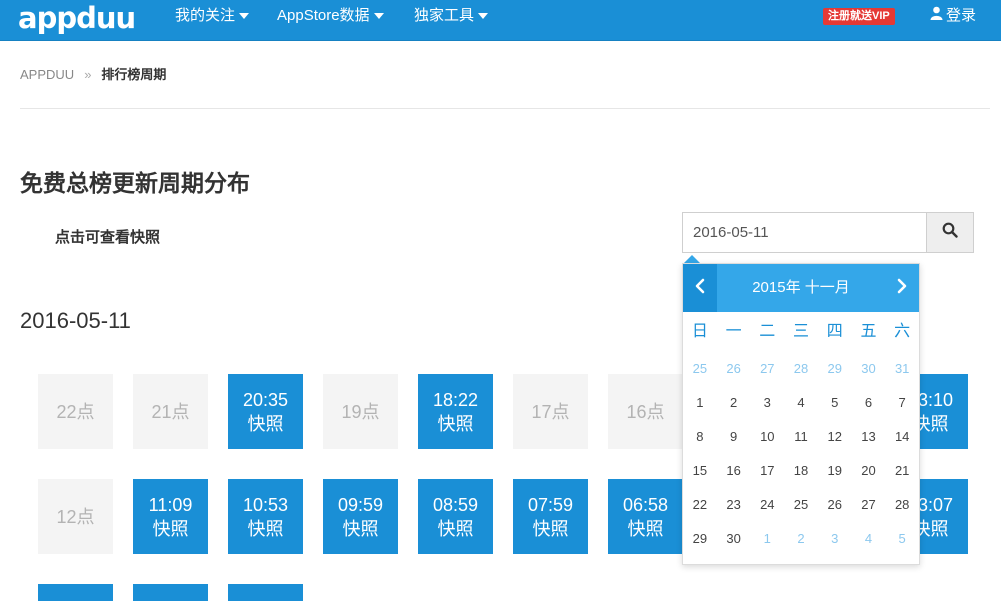  Describe the element at coordinates (902, 331) in the screenshot. I see `weekday-label: 六` at that location.